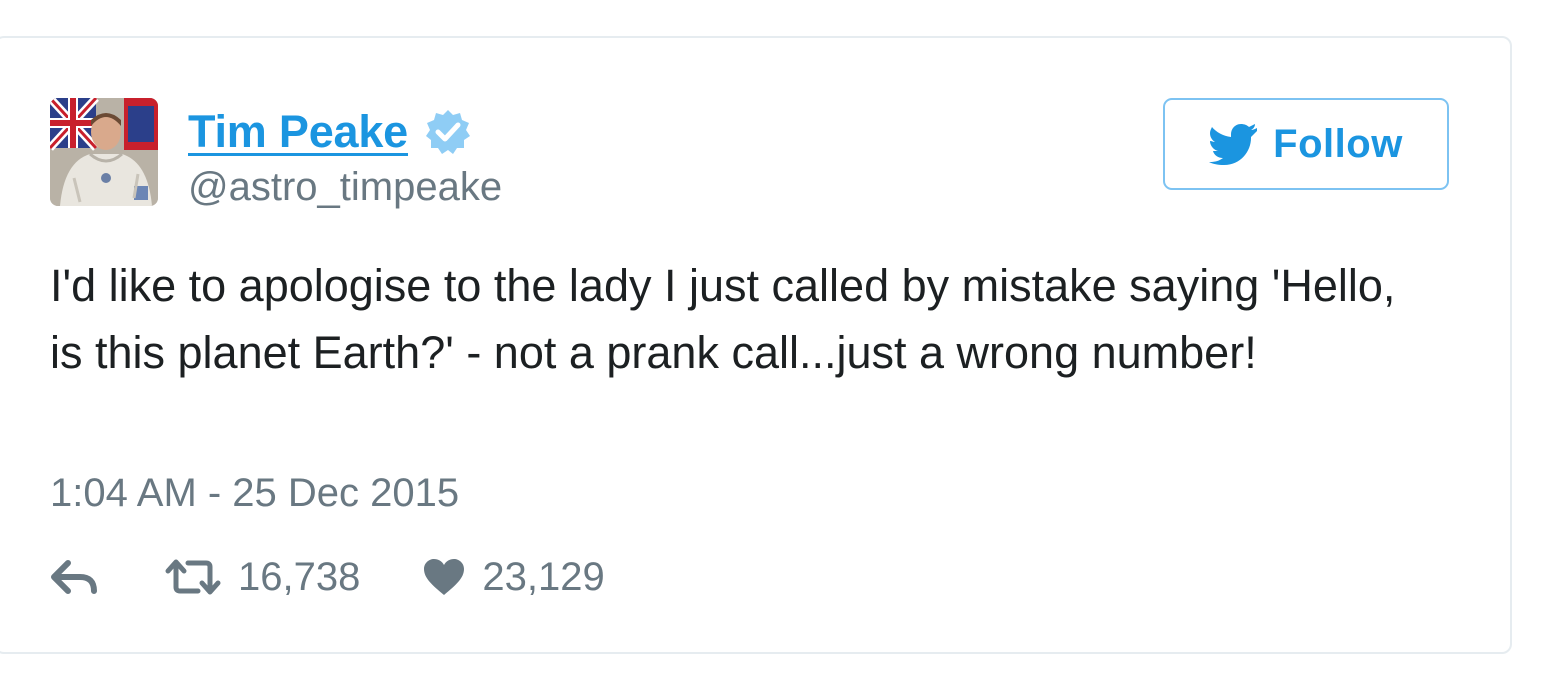 This screenshot has width=1549, height=700. I want to click on avatar, so click(104, 152).